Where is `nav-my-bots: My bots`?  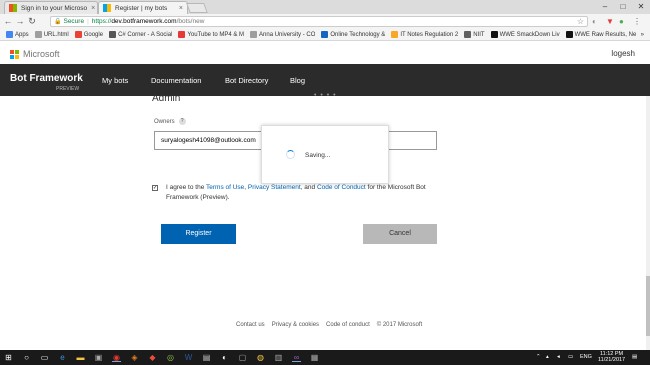 nav-my-bots: My bots is located at coordinates (115, 80).